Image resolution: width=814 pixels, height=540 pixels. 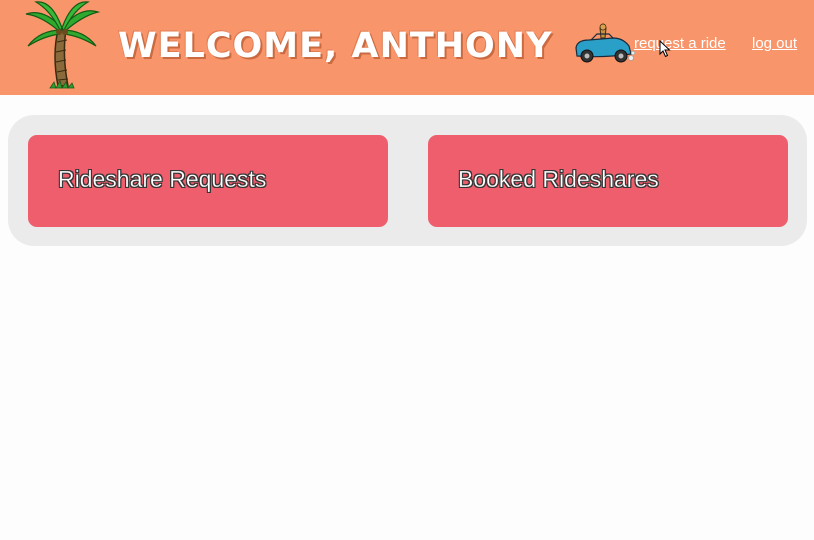 I want to click on booked-rideshares-label: Booked Rideshares, so click(x=558, y=179).